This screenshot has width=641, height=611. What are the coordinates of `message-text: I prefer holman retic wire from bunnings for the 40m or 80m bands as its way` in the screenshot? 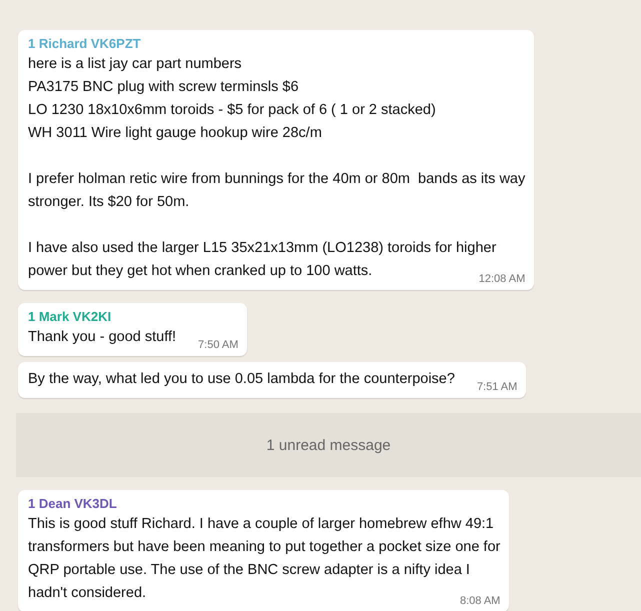 It's located at (277, 179).